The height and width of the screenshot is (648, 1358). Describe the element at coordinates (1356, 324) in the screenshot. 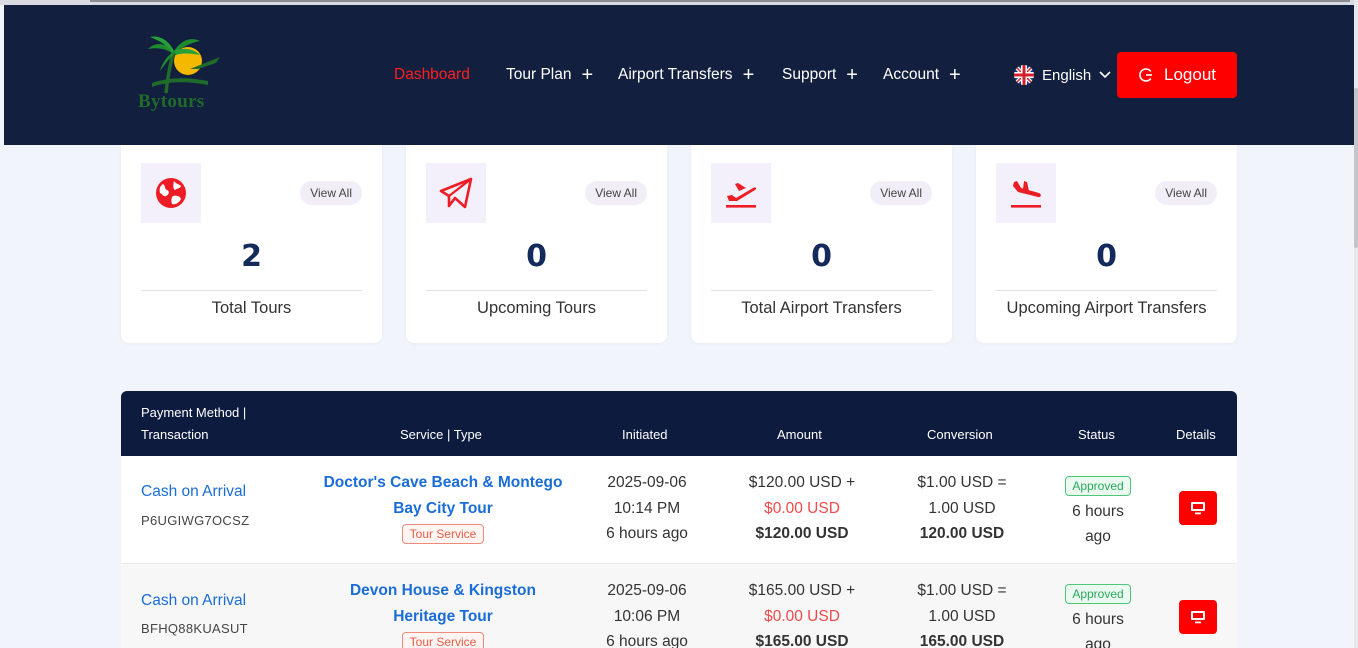

I see `page-scrollbar` at that location.